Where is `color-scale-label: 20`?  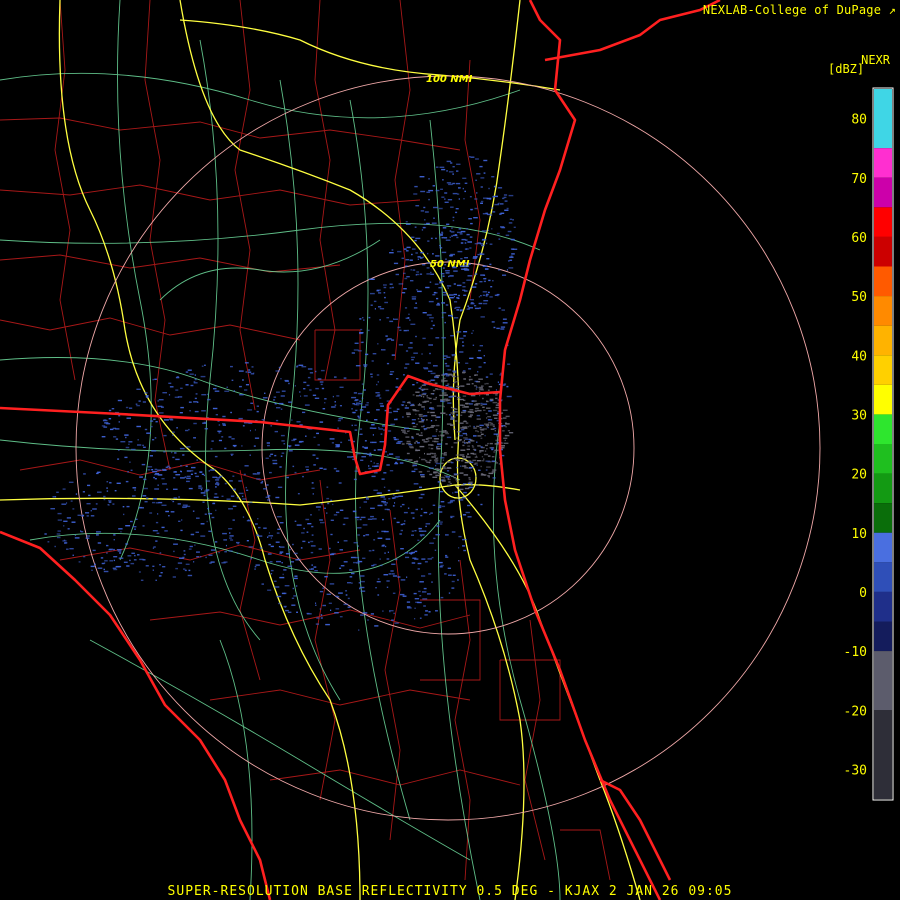 color-scale-label: 20 is located at coordinates (859, 475).